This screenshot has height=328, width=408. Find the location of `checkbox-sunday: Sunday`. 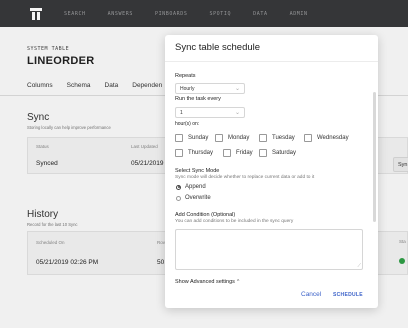

checkbox-sunday: Sunday is located at coordinates (191, 138).